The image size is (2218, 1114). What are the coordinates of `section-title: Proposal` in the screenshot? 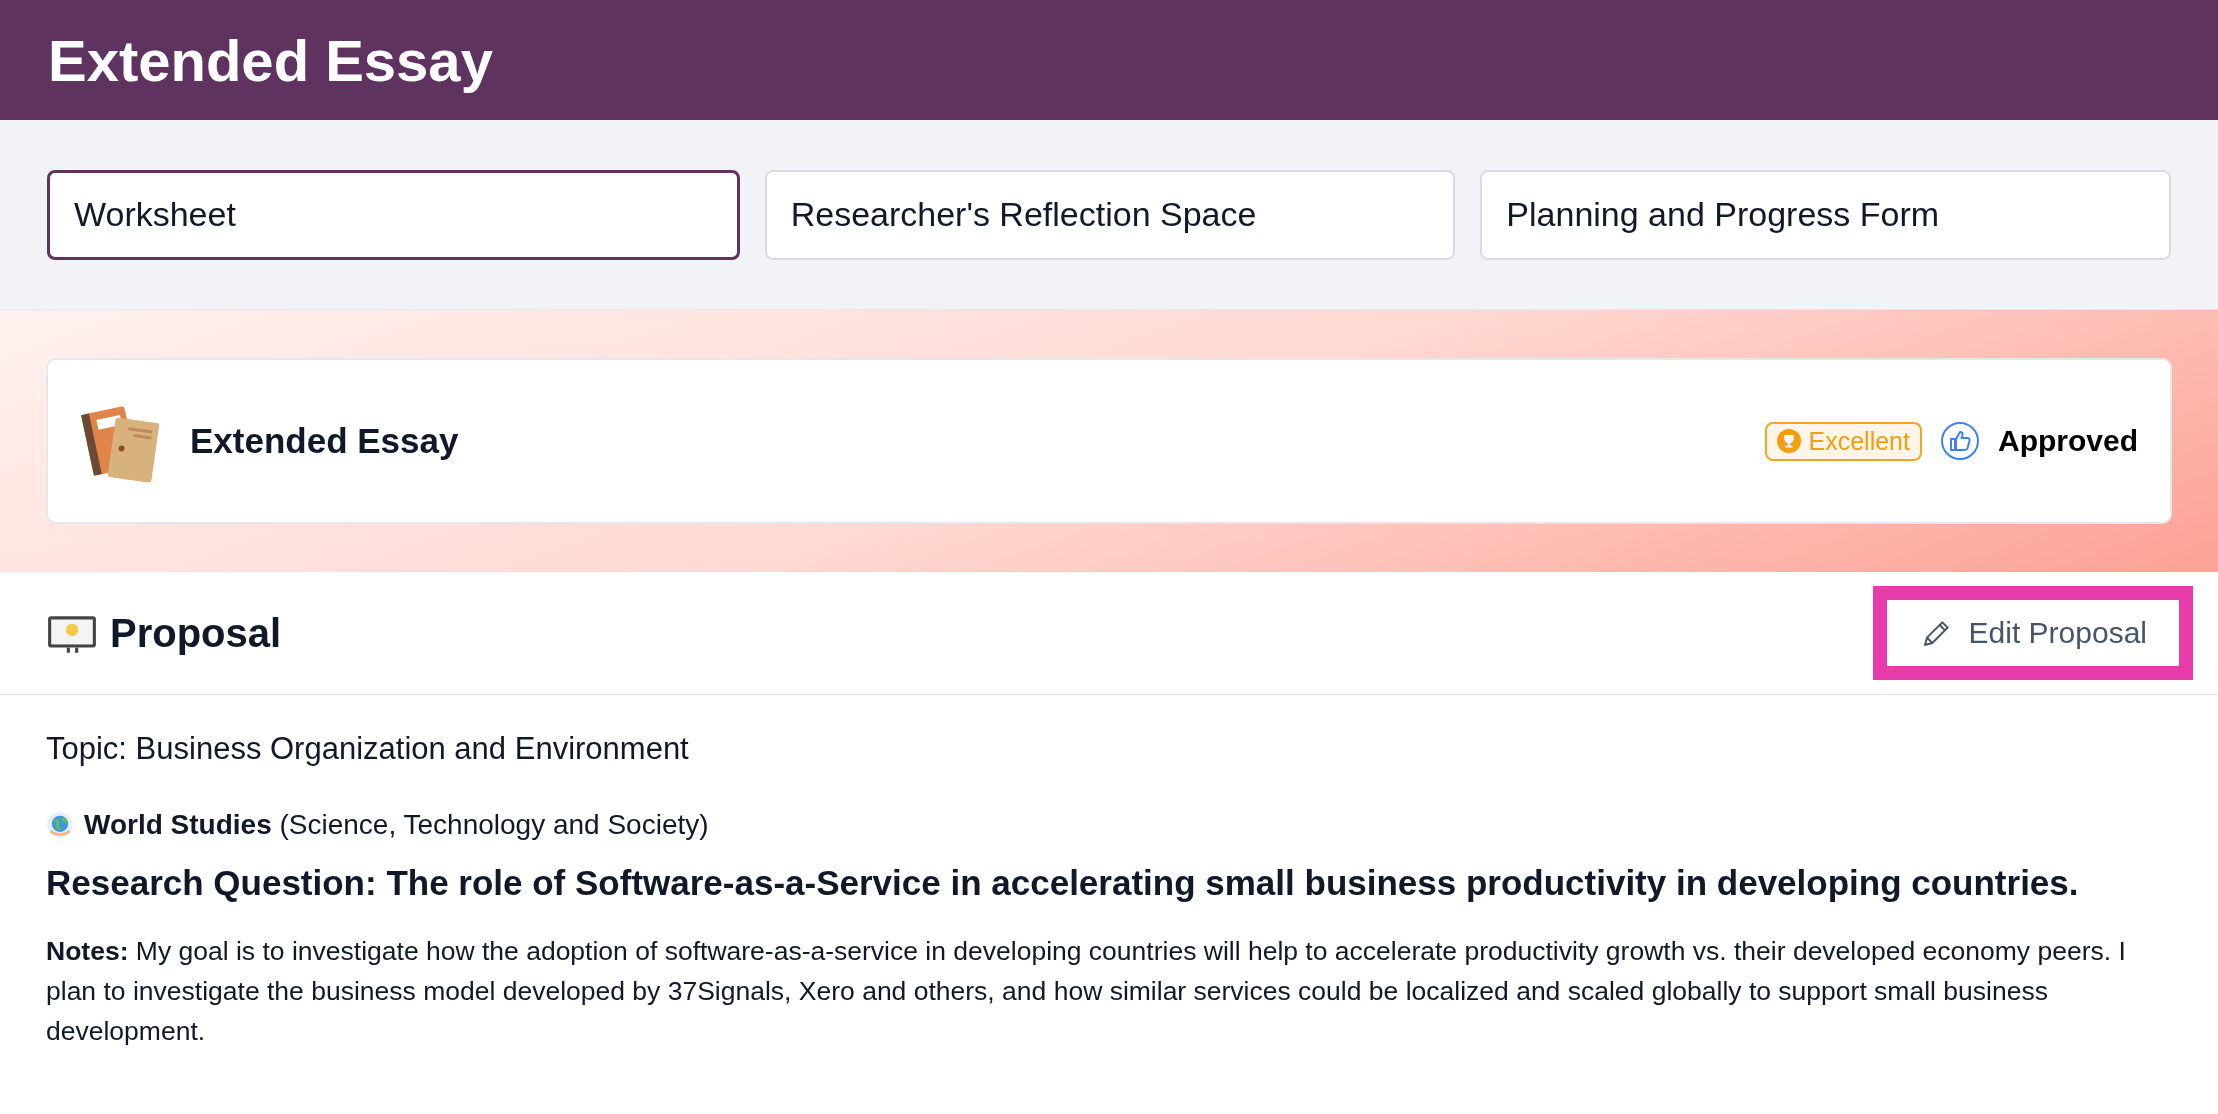 It's located at (196, 633).